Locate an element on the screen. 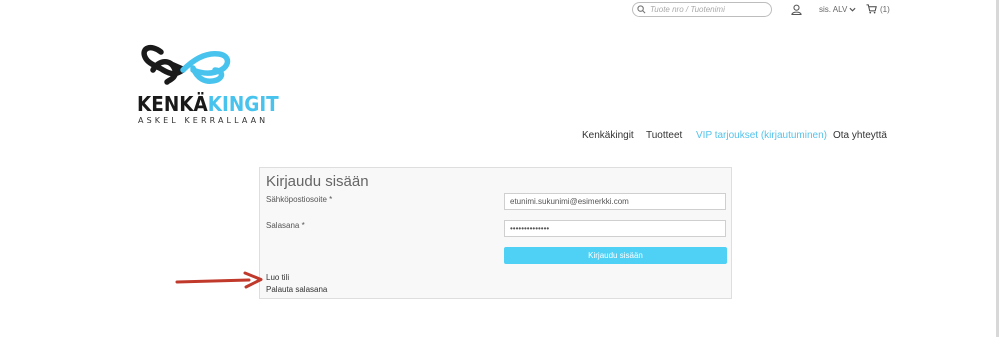 This screenshot has height=337, width=999. login-button: Kirjaudu sisään is located at coordinates (615, 255).